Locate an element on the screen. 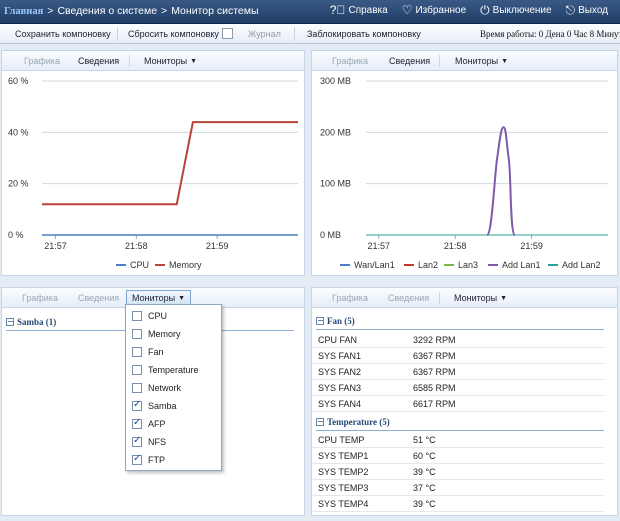  menu-item-memory: Memory is located at coordinates (156, 334).